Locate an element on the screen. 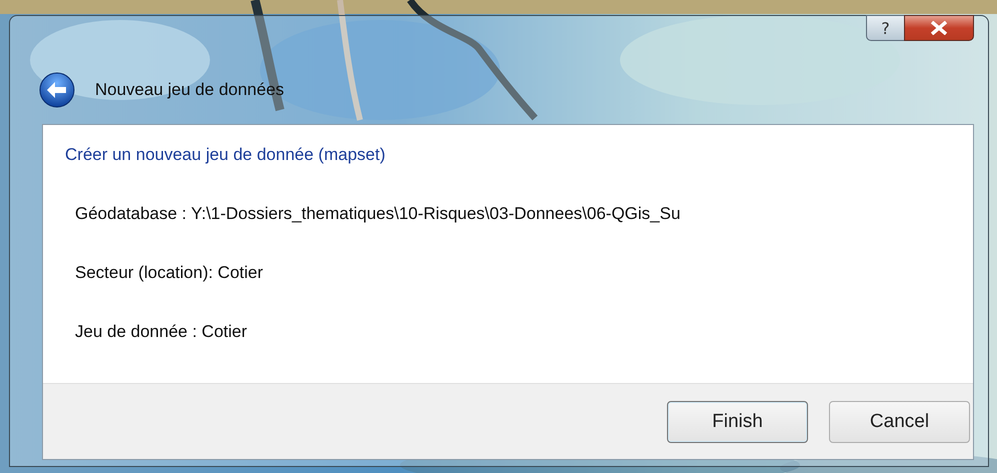  close-button is located at coordinates (939, 28).